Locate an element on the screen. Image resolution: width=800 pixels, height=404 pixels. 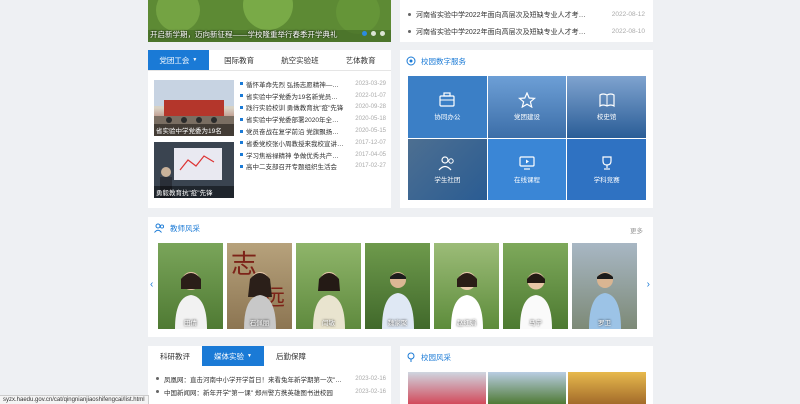
list-item: 党员奋战在复学前沿 党旗飘扬… 2020-05-15 is located at coordinates (313, 131).